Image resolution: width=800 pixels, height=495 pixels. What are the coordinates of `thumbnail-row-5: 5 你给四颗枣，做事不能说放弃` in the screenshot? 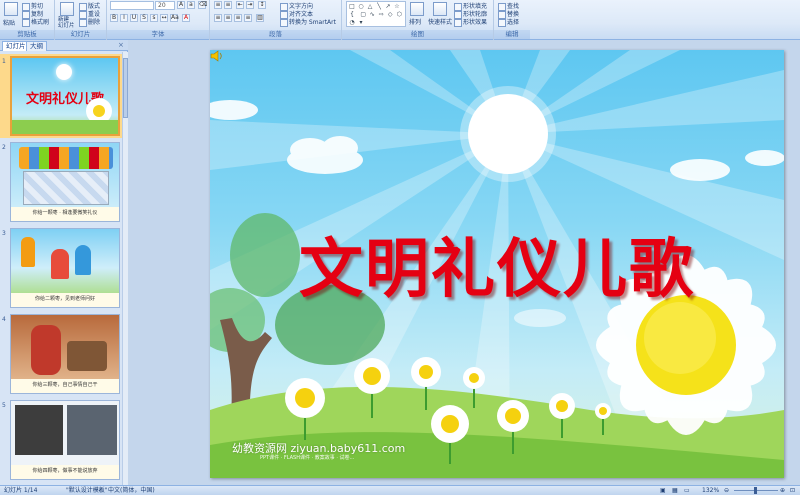 It's located at (61, 440).